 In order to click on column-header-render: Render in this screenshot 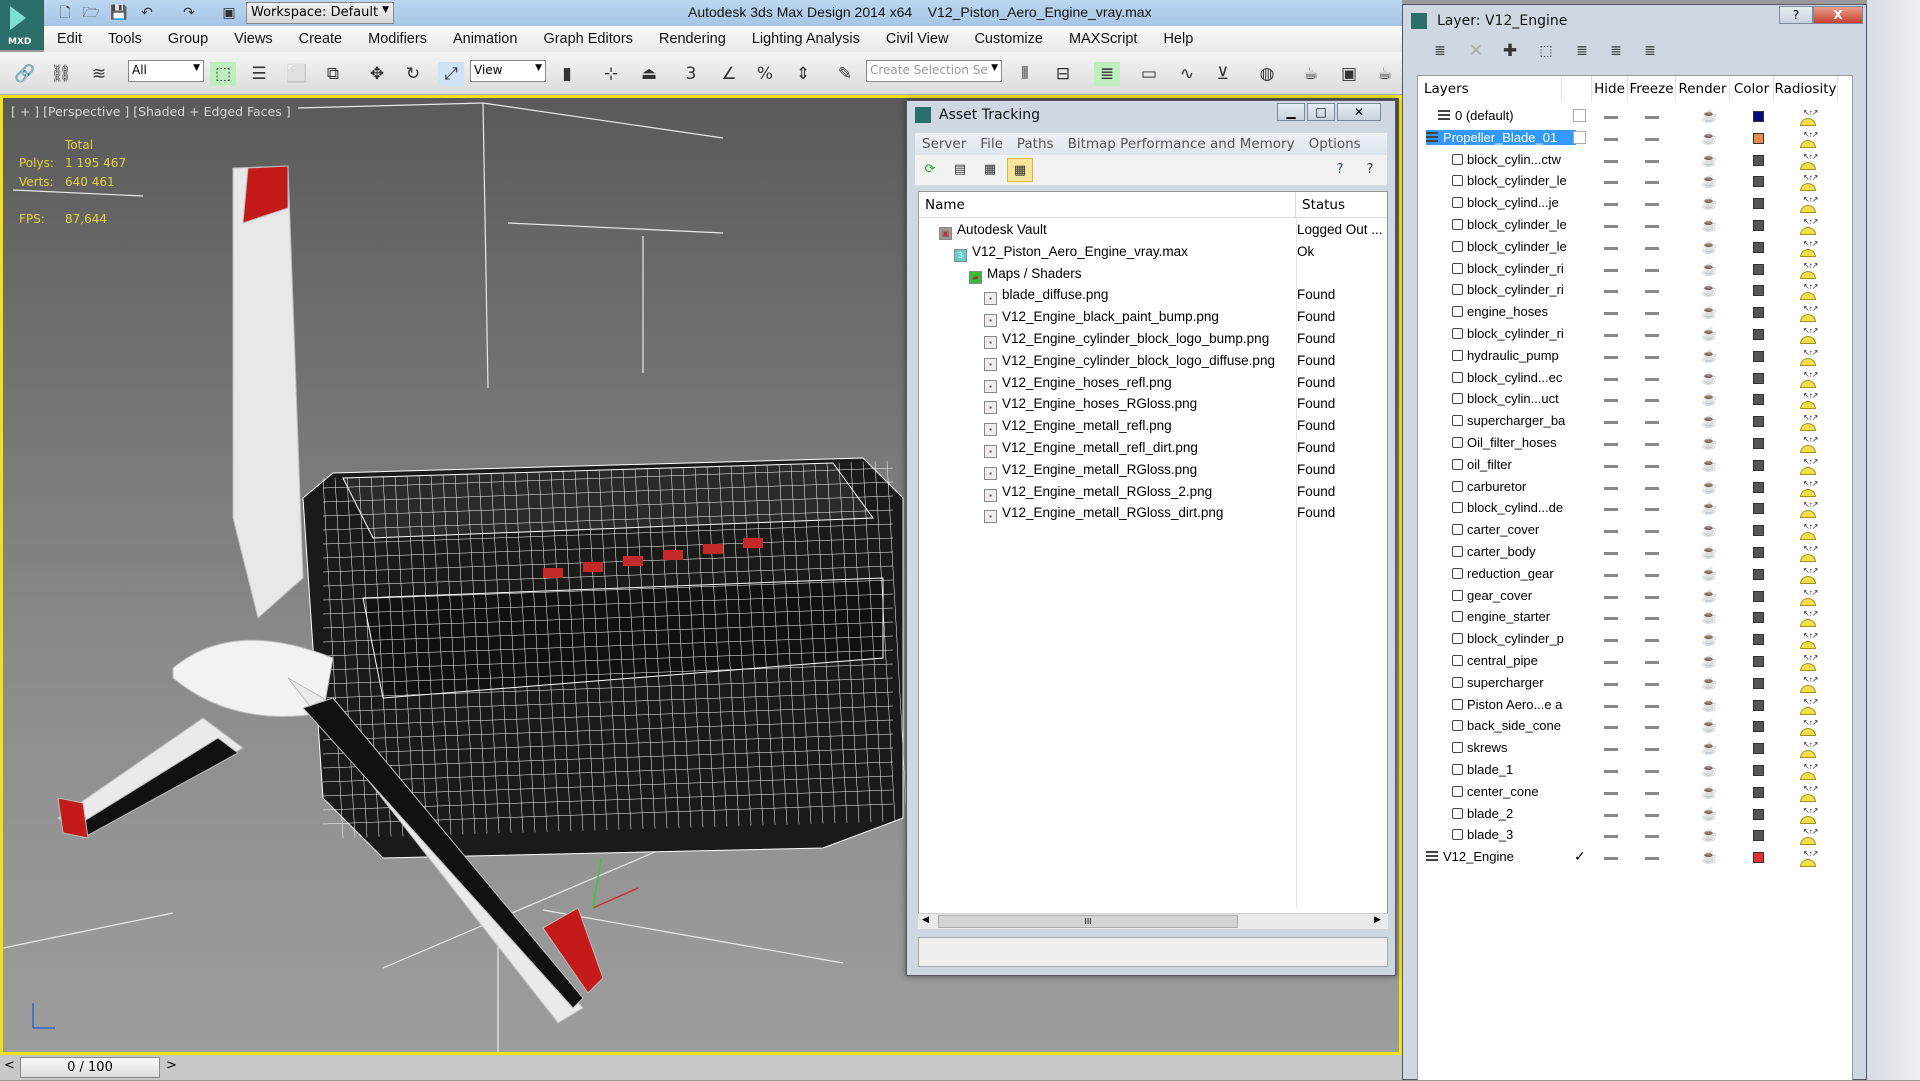, I will do `click(1703, 89)`.